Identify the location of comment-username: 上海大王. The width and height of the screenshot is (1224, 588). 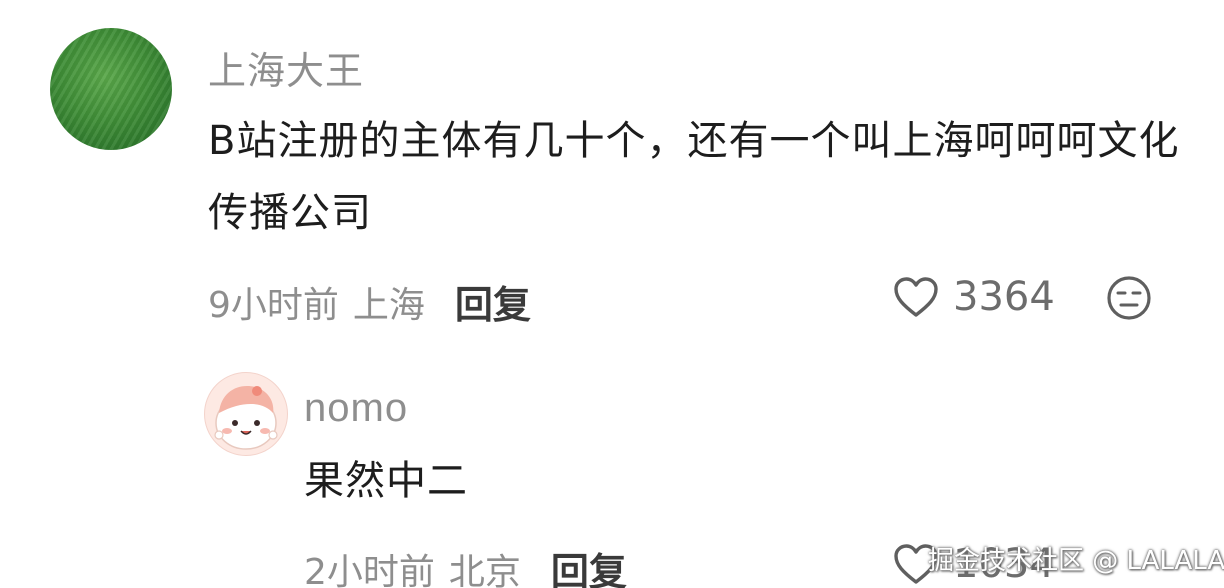
(286, 67).